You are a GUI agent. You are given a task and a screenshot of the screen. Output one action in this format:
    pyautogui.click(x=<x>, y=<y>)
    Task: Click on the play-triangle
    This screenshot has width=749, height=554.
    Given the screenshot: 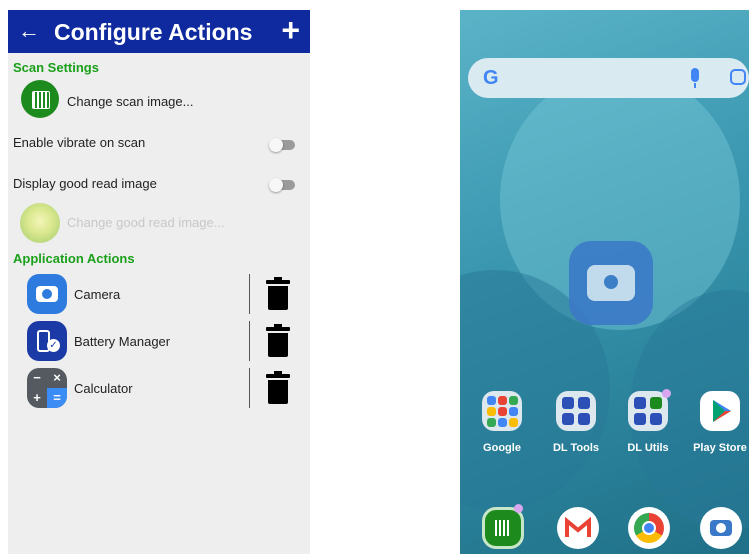 What is the action you would take?
    pyautogui.click(x=722, y=411)
    